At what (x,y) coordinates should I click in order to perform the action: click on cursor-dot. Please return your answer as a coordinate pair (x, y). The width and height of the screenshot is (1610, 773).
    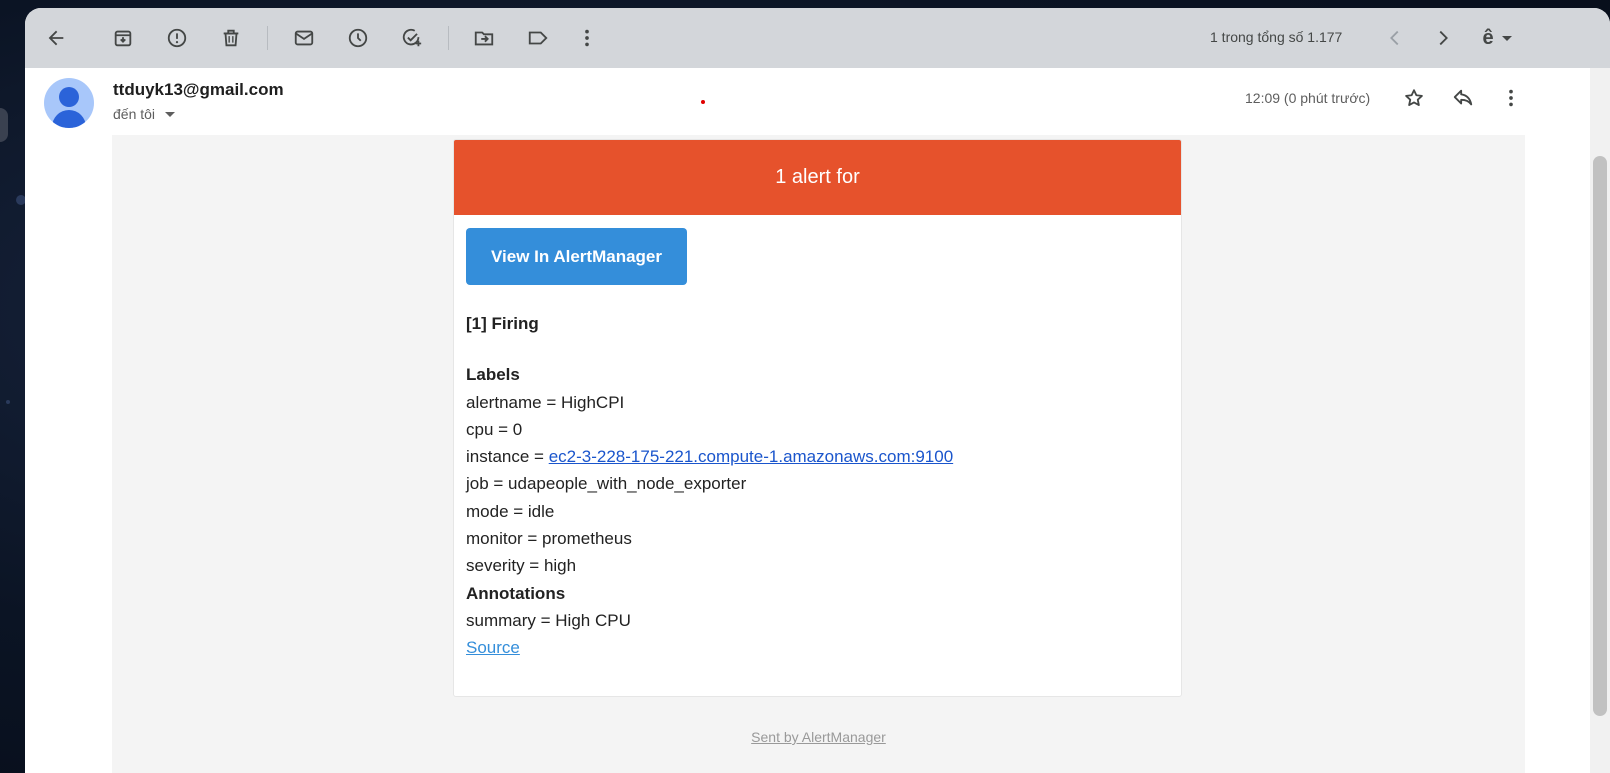
    Looking at the image, I should click on (703, 102).